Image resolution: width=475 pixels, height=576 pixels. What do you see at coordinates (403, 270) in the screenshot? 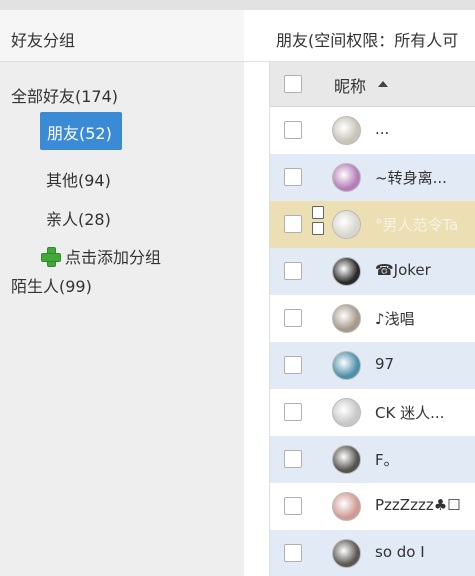
I see `contact-nickname: ☎Joker` at bounding box center [403, 270].